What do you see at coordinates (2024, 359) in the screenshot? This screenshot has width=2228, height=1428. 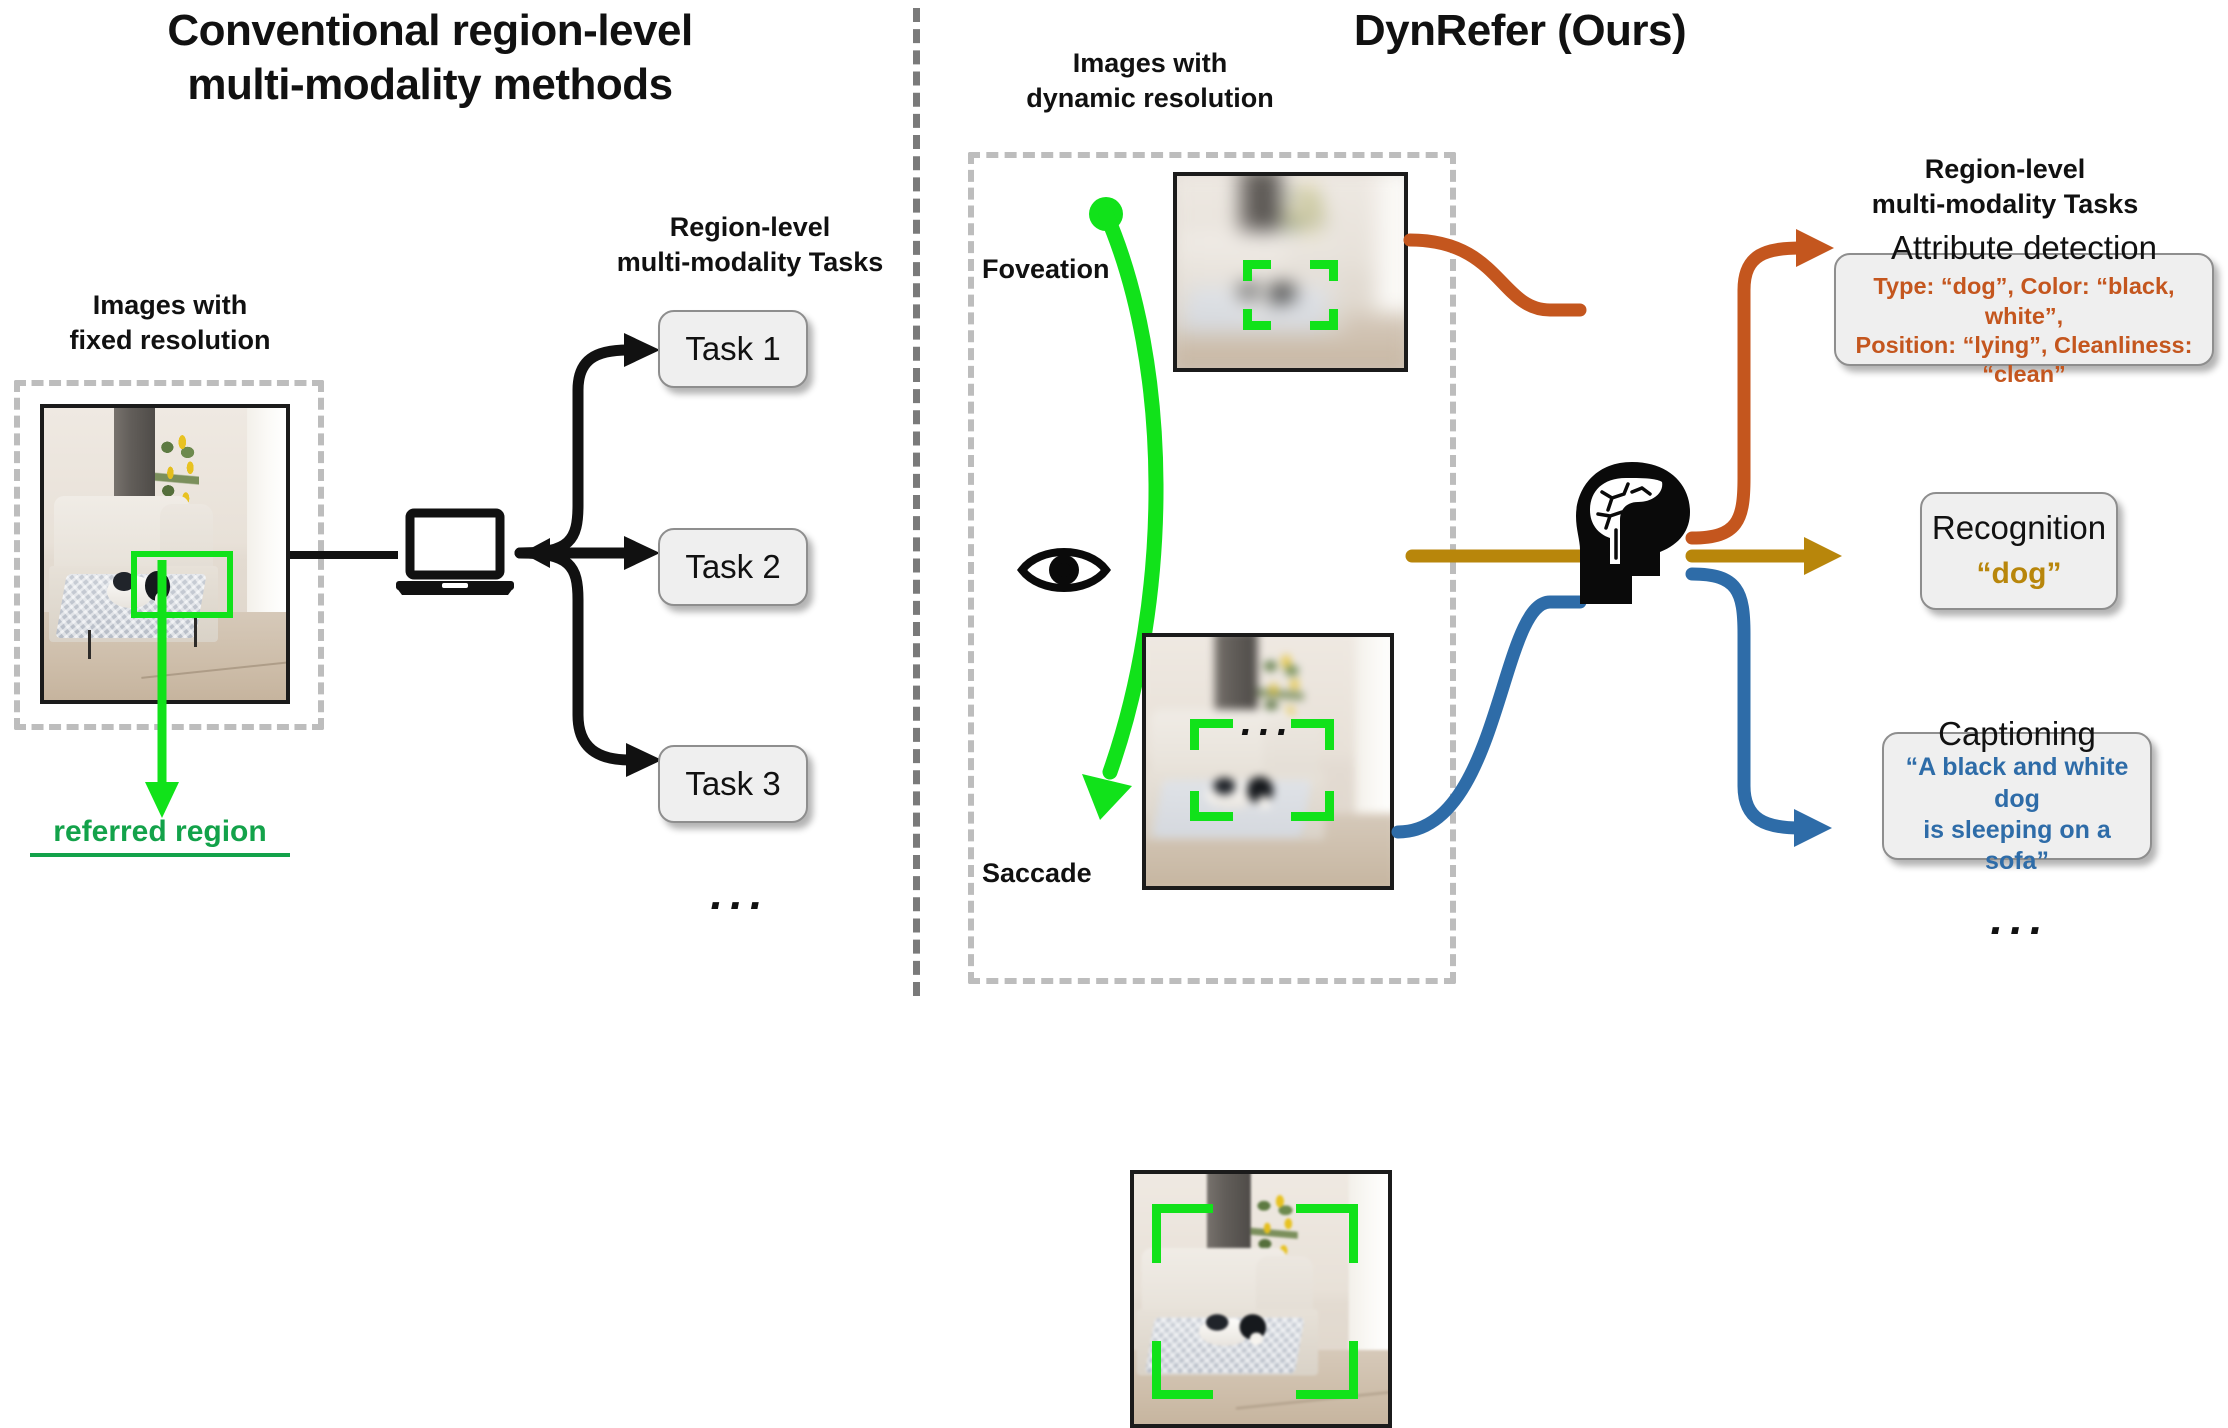 I see `attribute-detection-line2: Position: “lying”, Cleanliness: “clean”` at bounding box center [2024, 359].